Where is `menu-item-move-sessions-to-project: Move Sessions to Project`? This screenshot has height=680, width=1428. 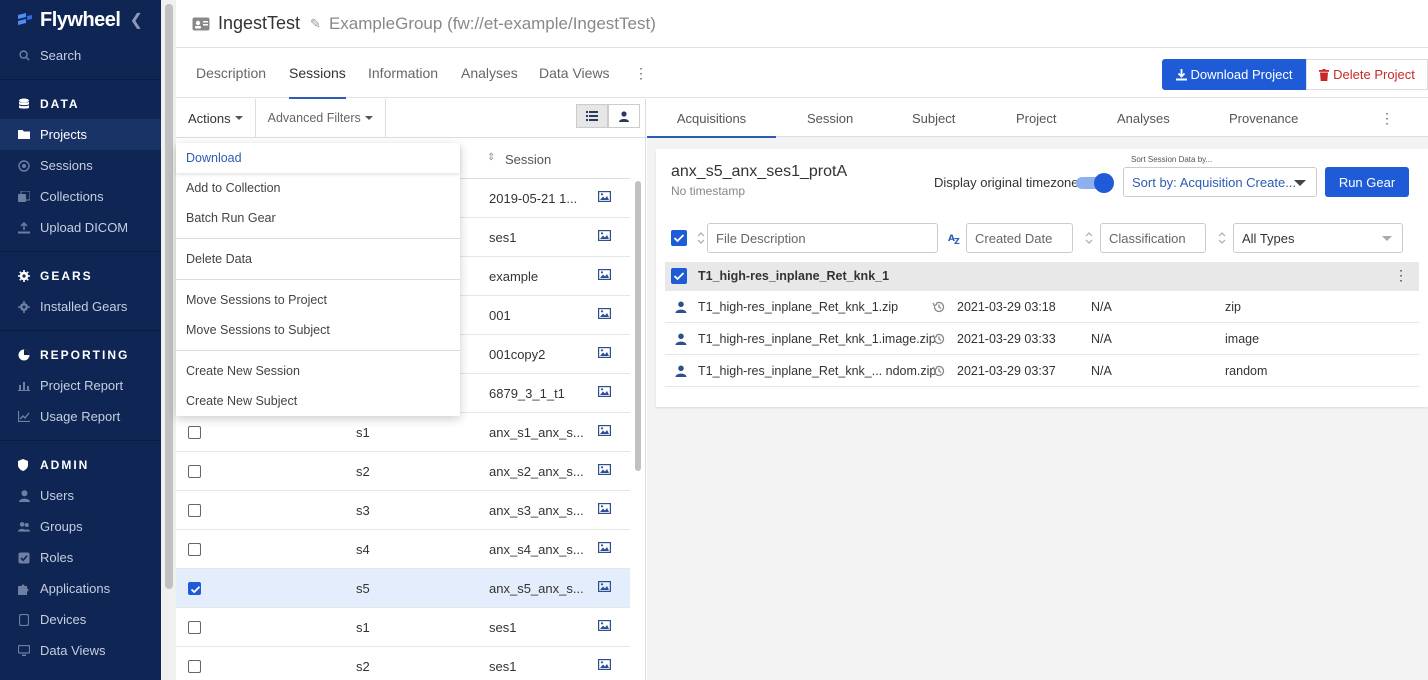 menu-item-move-sessions-to-project: Move Sessions to Project is located at coordinates (318, 300).